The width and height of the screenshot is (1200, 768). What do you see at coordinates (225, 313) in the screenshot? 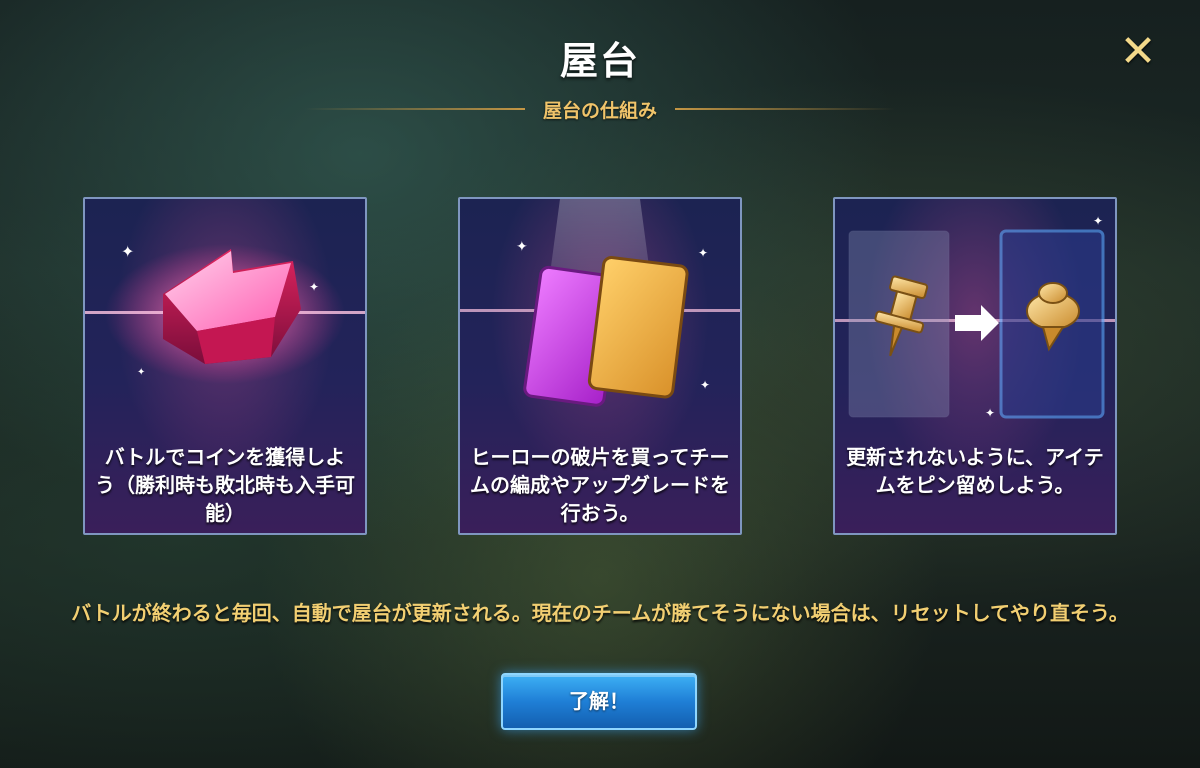
I see `pink-gem-icon: ✦ ✦ ✦` at bounding box center [225, 313].